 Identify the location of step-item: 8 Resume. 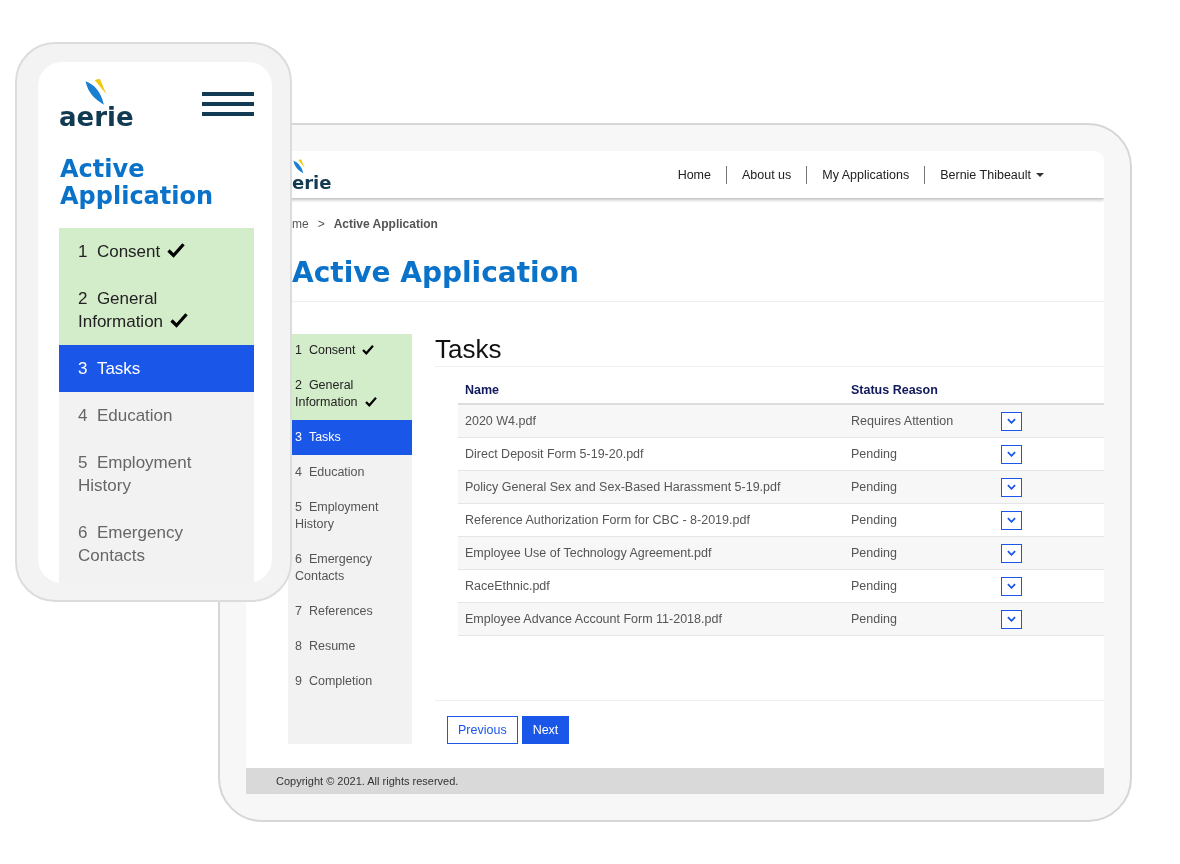
(350, 646).